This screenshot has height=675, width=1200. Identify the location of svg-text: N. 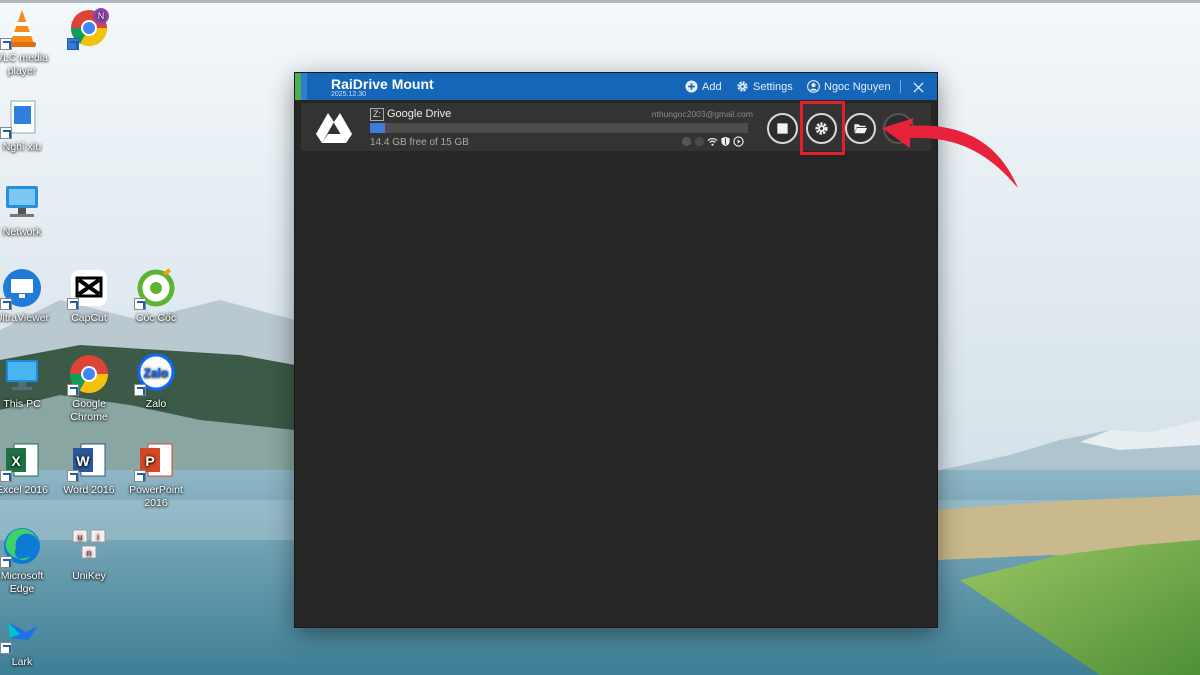
(101, 16).